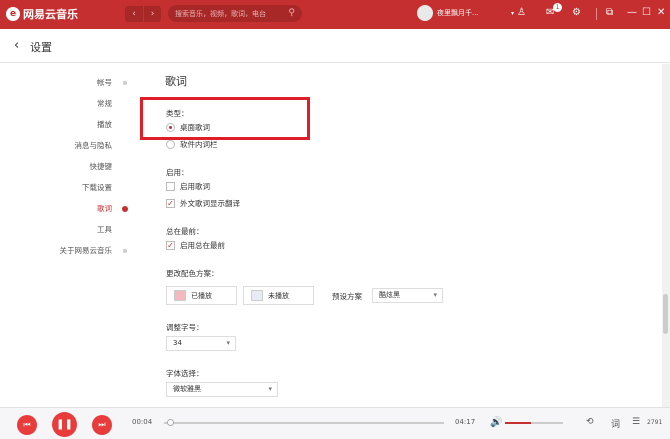 The image size is (670, 439). I want to click on next-track-button: ⏭, so click(102, 425).